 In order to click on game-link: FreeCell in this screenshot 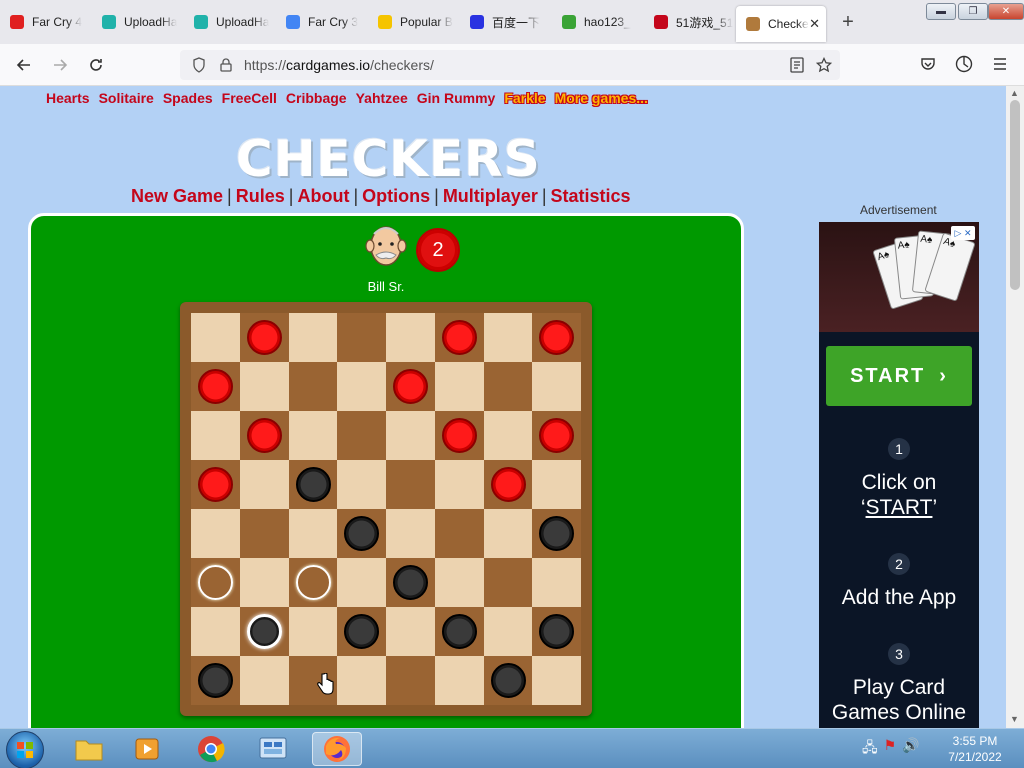, I will do `click(249, 98)`.